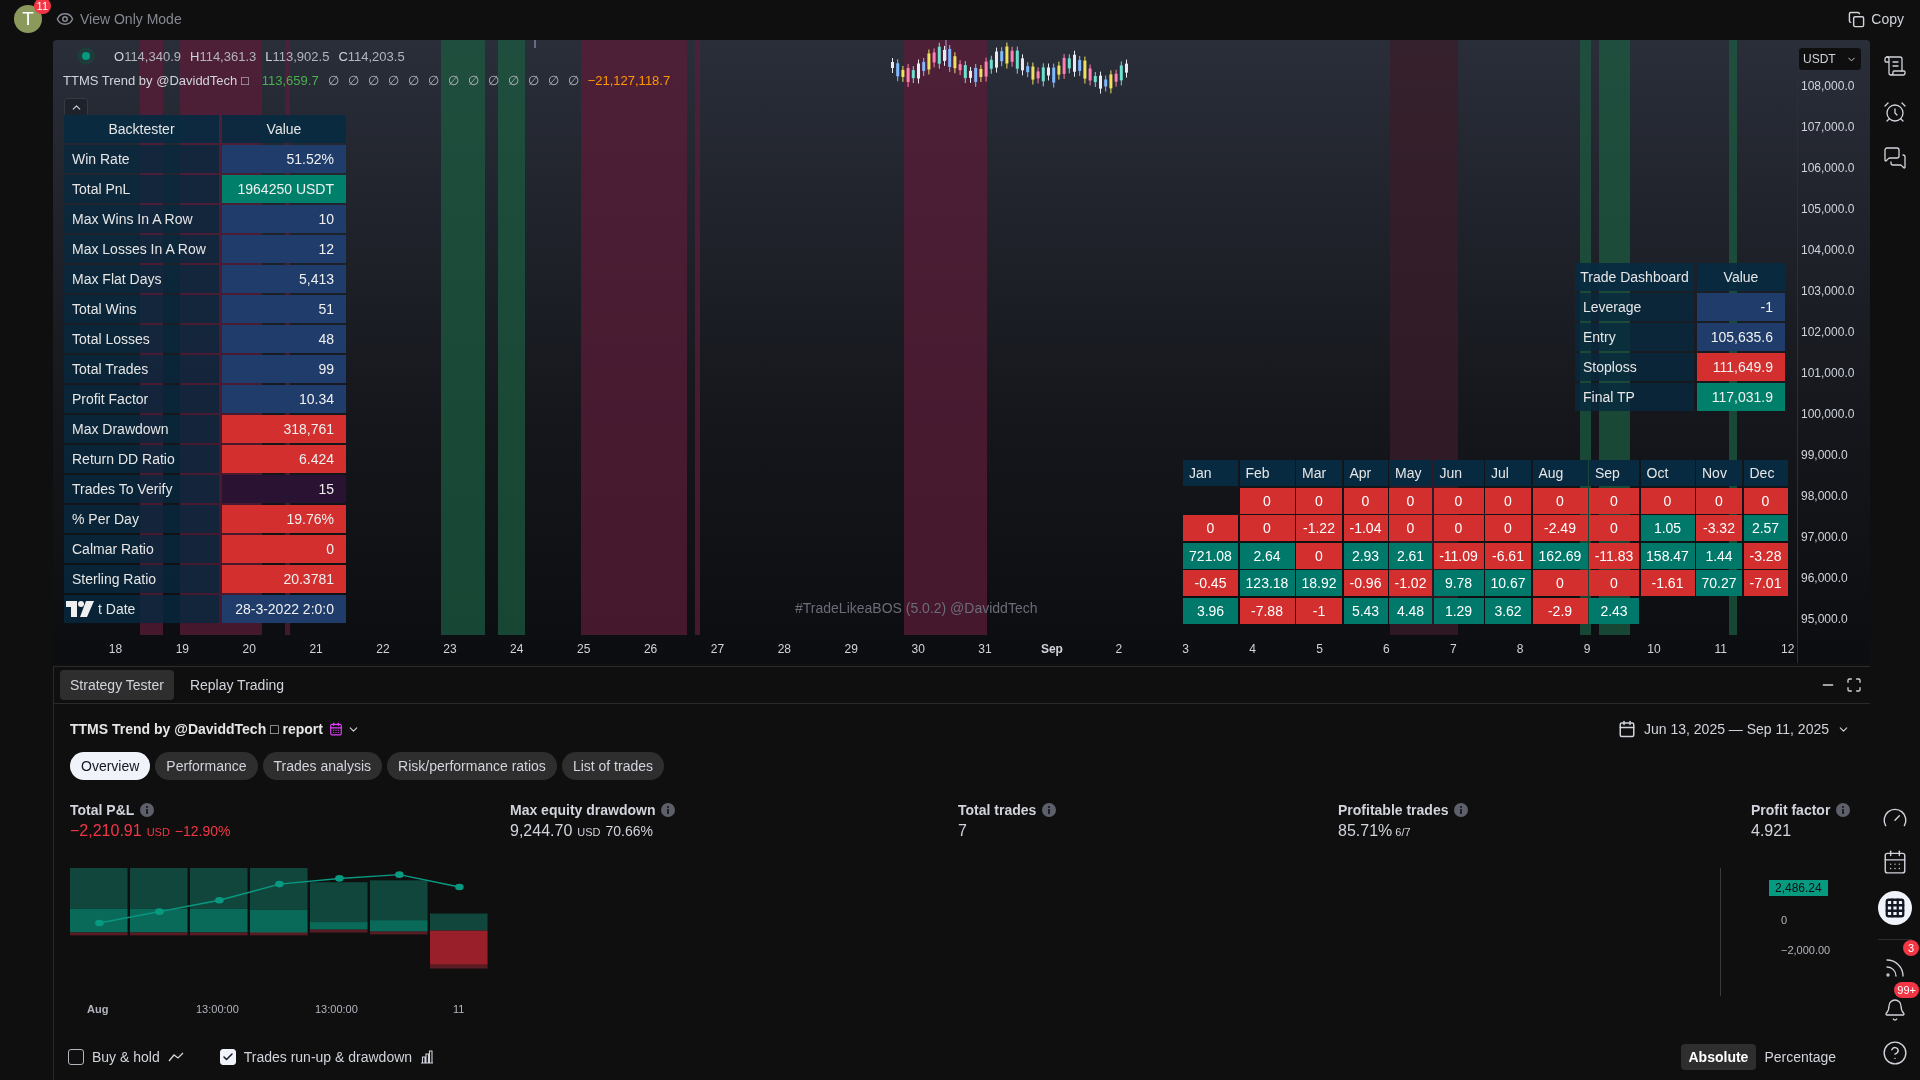 The width and height of the screenshot is (1920, 1080). What do you see at coordinates (65, 19) in the screenshot?
I see `eye-icon` at bounding box center [65, 19].